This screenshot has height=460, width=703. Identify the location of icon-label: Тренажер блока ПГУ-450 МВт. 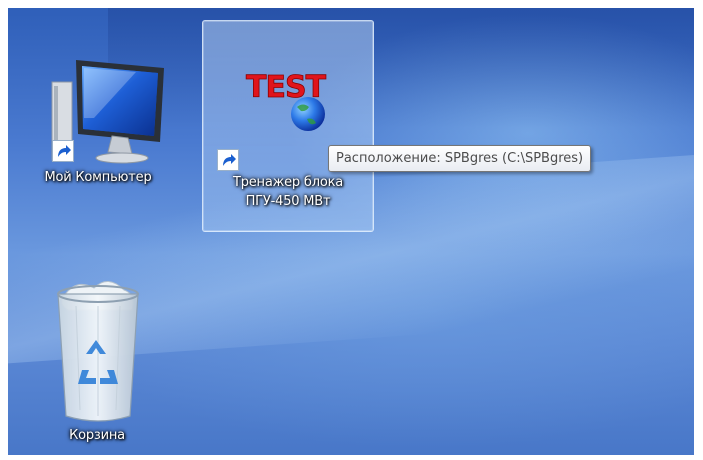
(288, 192).